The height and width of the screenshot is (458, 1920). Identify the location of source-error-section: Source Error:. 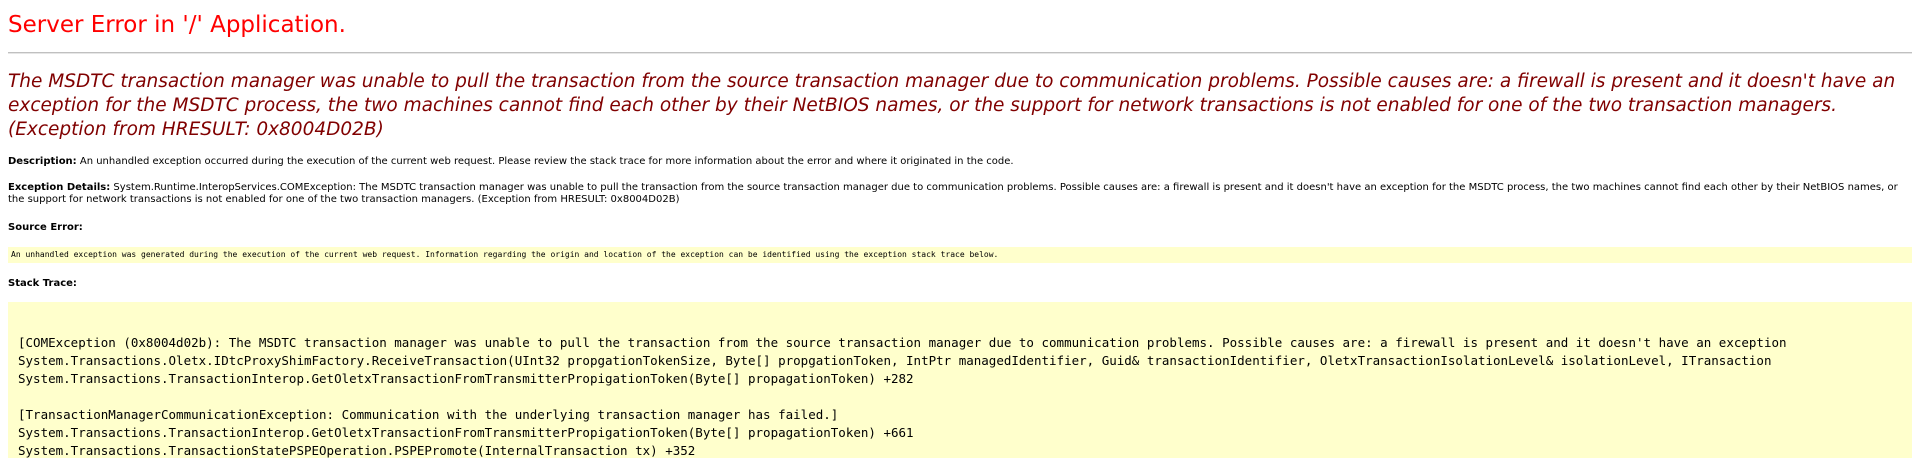
(958, 228).